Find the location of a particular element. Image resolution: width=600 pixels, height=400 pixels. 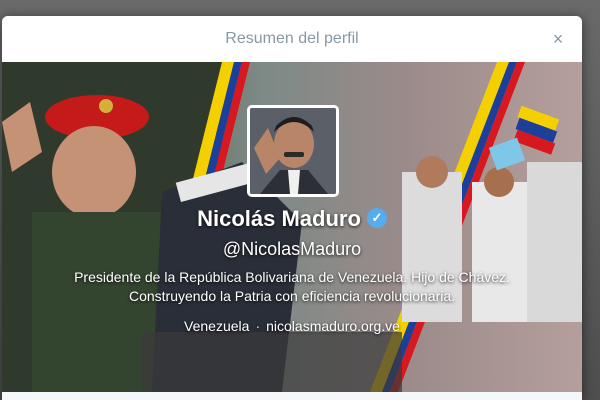

profile-handle: @NicolasMaduro is located at coordinates (292, 249).